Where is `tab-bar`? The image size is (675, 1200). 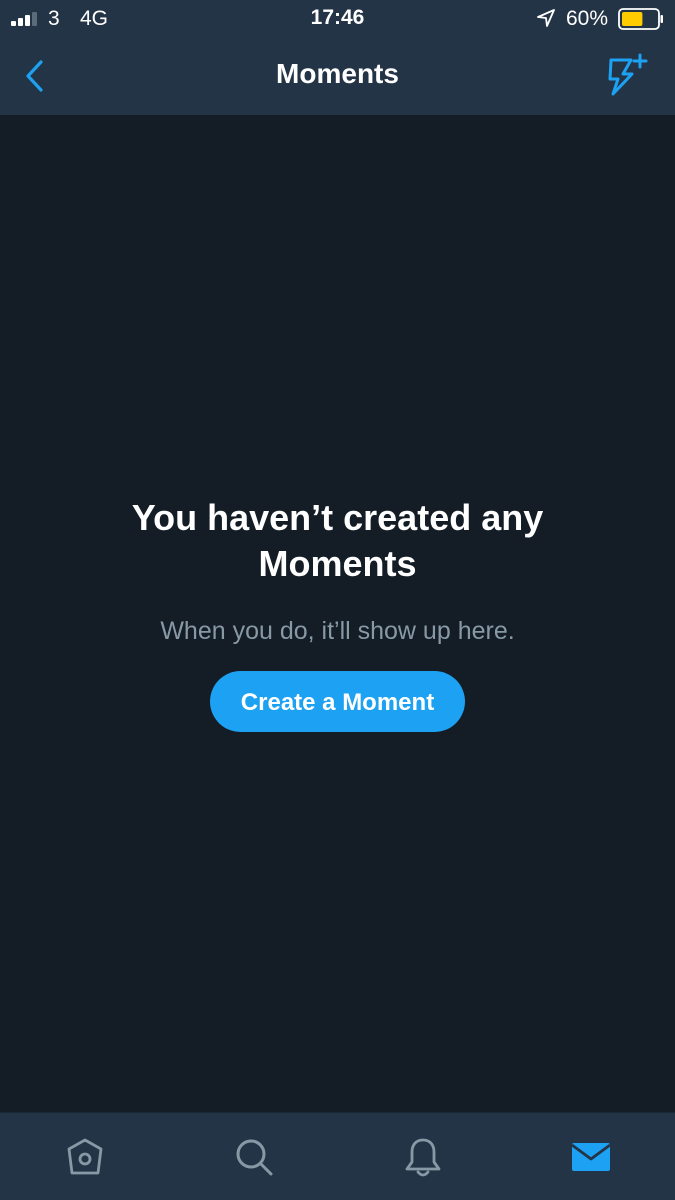
tab-bar is located at coordinates (337, 1156).